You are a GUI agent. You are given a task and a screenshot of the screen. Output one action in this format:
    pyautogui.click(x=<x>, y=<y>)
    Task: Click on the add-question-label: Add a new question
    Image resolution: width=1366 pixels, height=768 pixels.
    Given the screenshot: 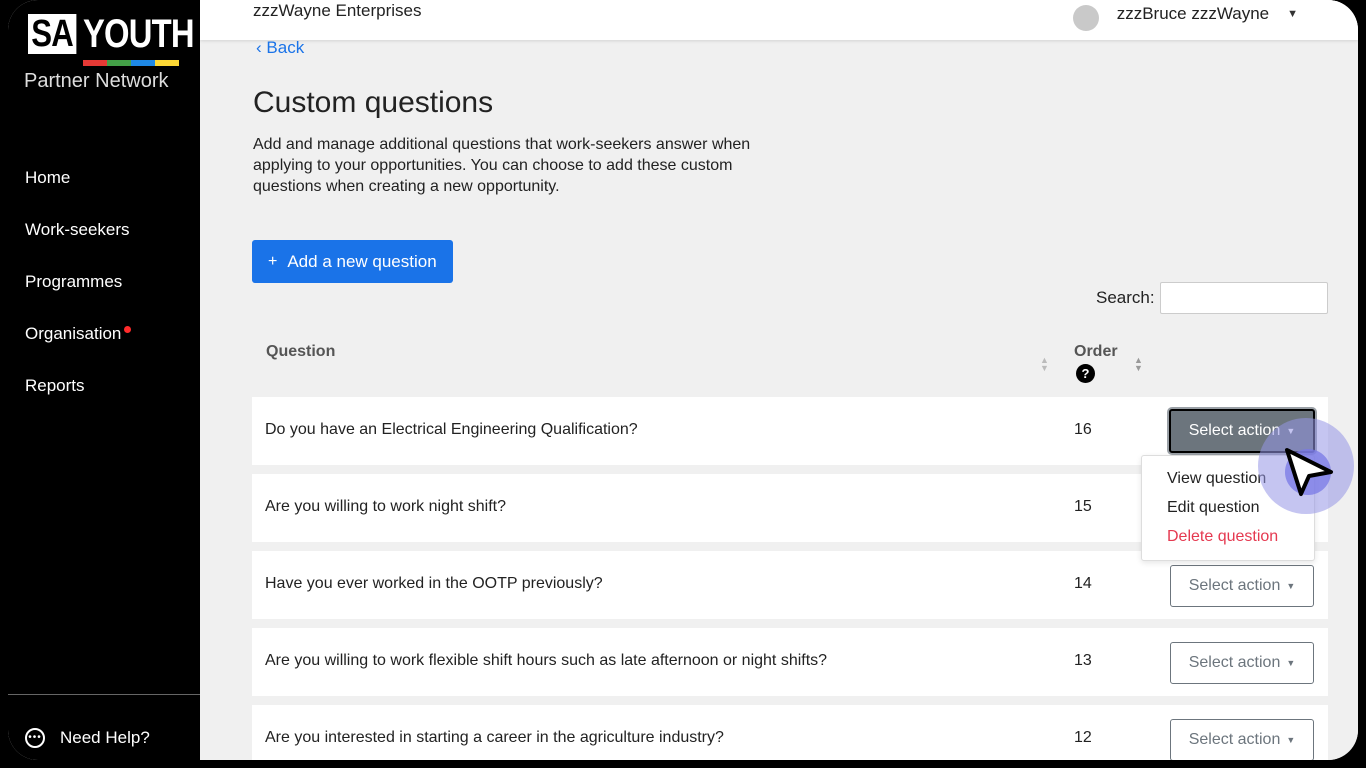 What is the action you would take?
    pyautogui.click(x=362, y=261)
    